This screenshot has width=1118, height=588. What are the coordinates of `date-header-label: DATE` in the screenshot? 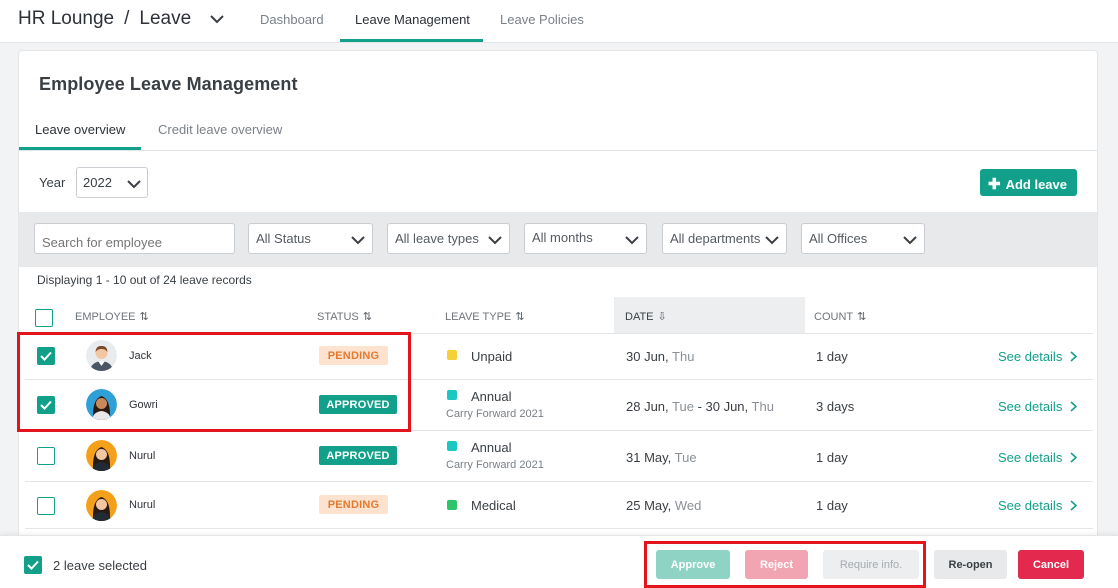 It's located at (639, 317).